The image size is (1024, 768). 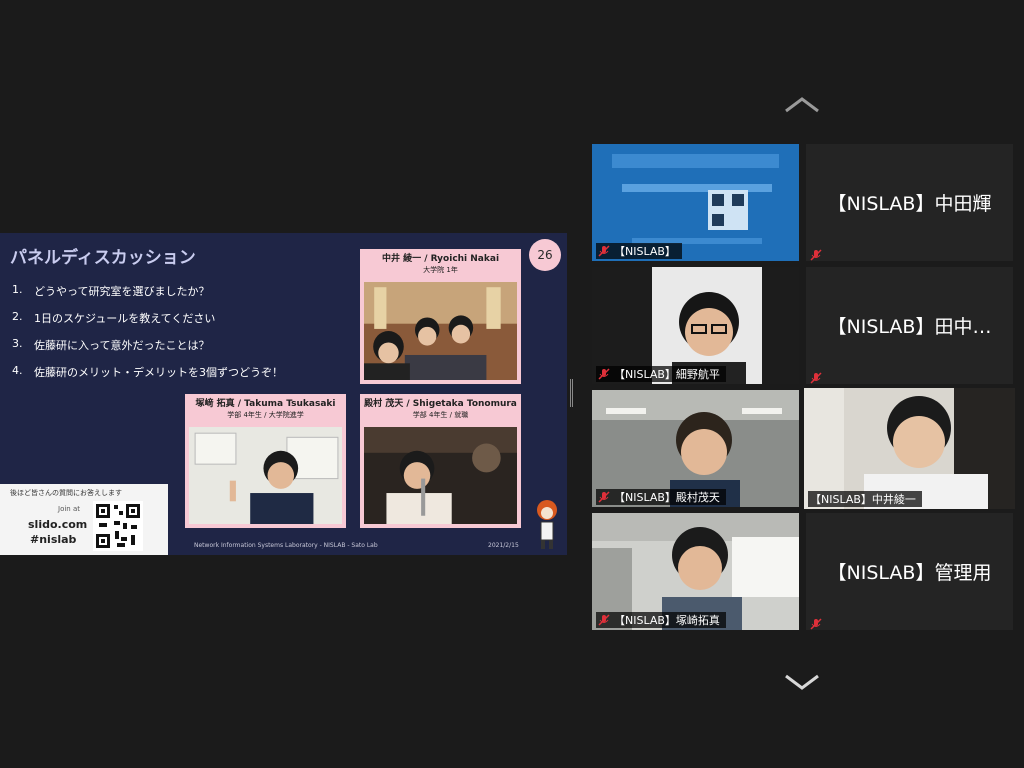 I want to click on video-tile-tsukasaki: 【NISLAB】塚崎拓真, so click(x=695, y=571).